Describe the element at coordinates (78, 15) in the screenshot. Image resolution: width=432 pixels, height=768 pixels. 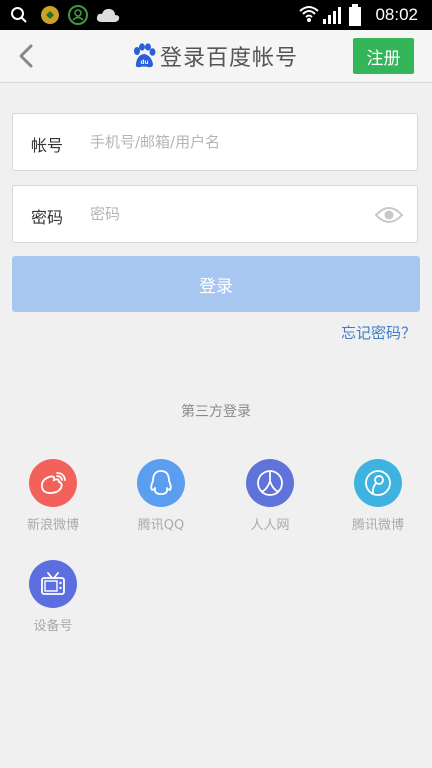
I see `contacts-icon` at that location.